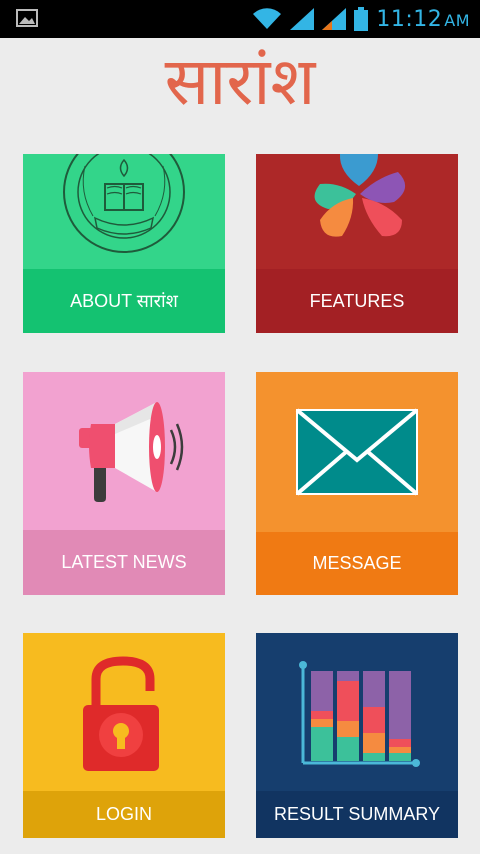  What do you see at coordinates (357, 712) in the screenshot?
I see `bar-chart-icon` at bounding box center [357, 712].